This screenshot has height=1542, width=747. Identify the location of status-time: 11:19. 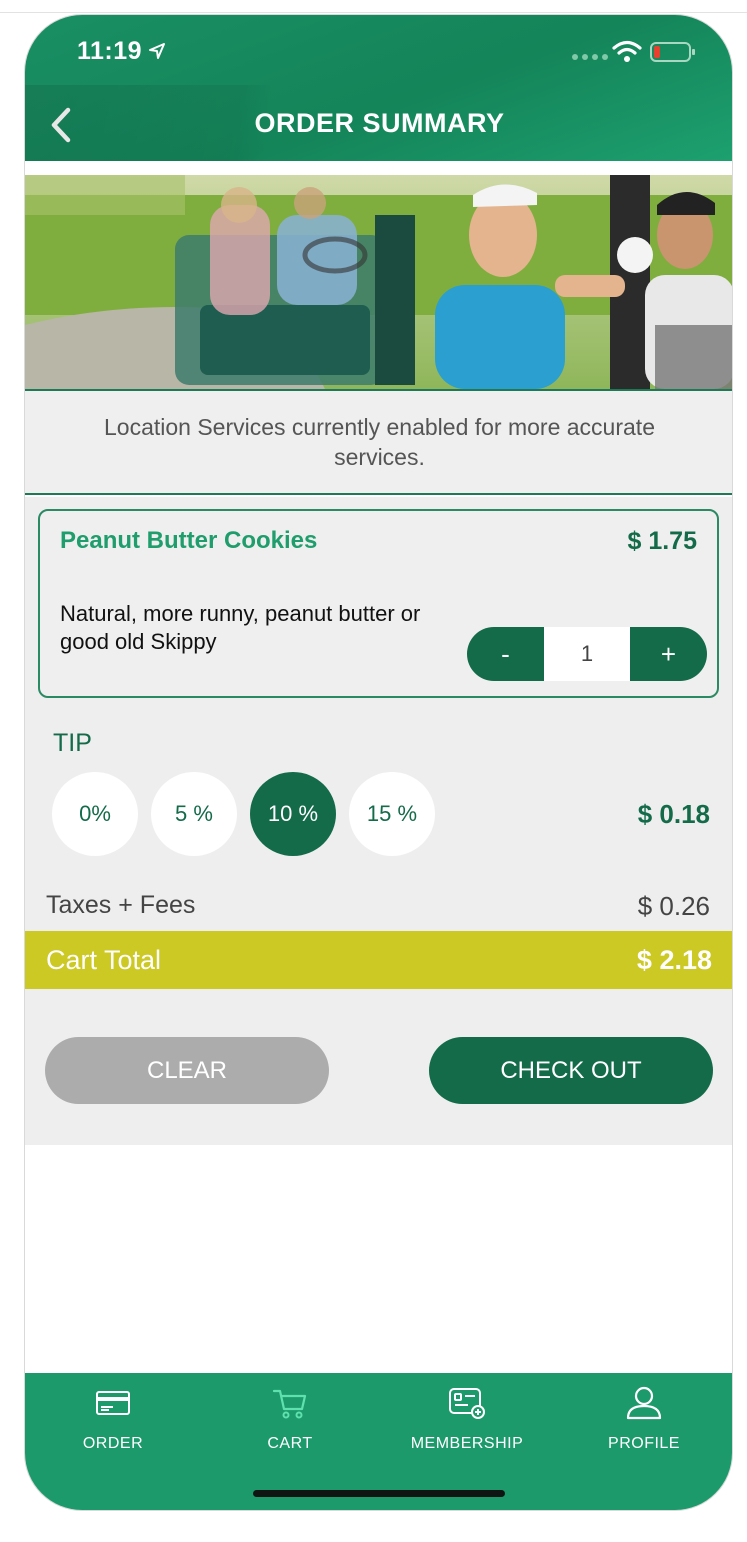
(110, 51).